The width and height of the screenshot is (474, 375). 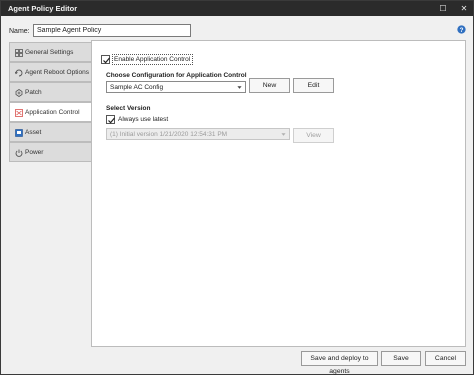 I want to click on select-version-heading: Select Version, so click(x=128, y=108).